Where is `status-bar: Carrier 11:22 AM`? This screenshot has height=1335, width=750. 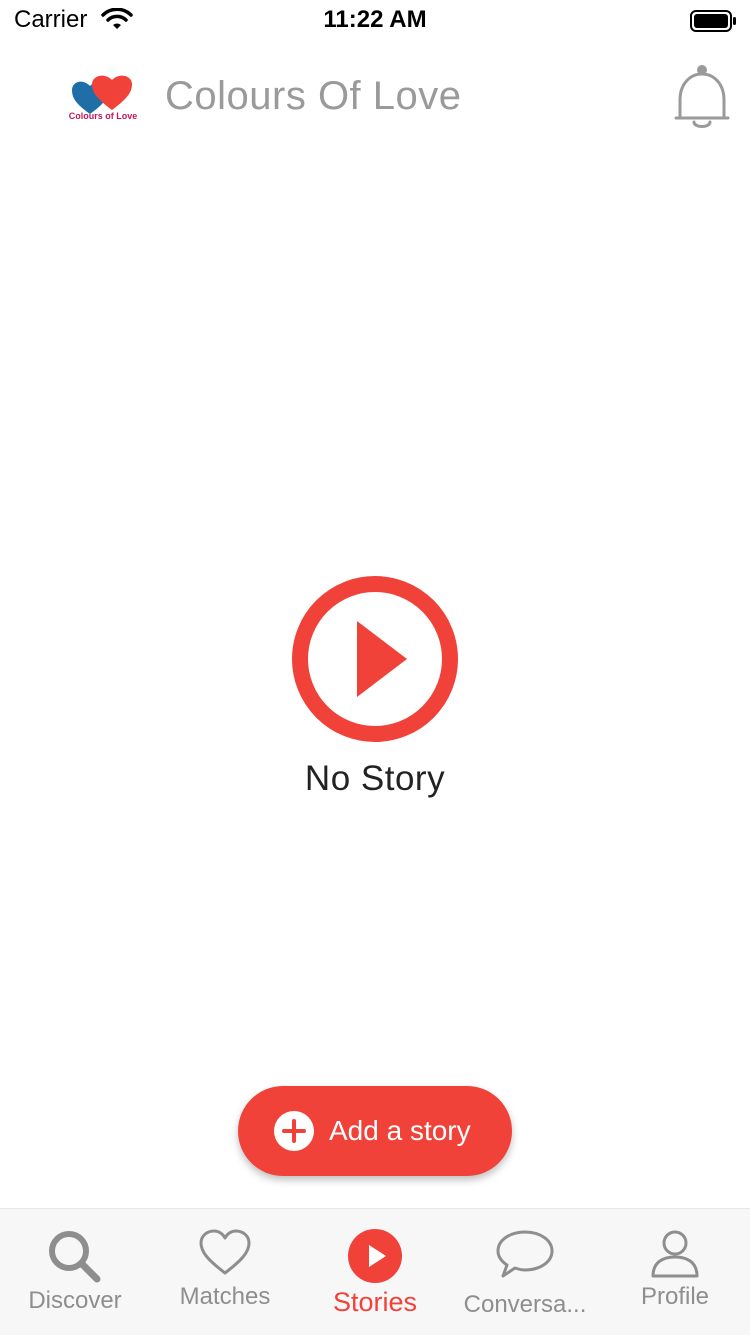
status-bar: Carrier 11:22 AM is located at coordinates (375, 20).